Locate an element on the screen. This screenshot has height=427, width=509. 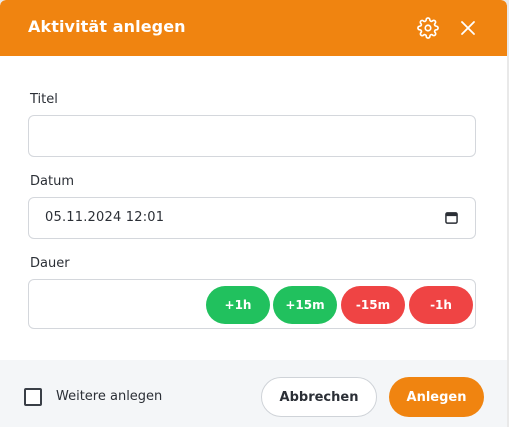
close-icon is located at coordinates (468, 28).